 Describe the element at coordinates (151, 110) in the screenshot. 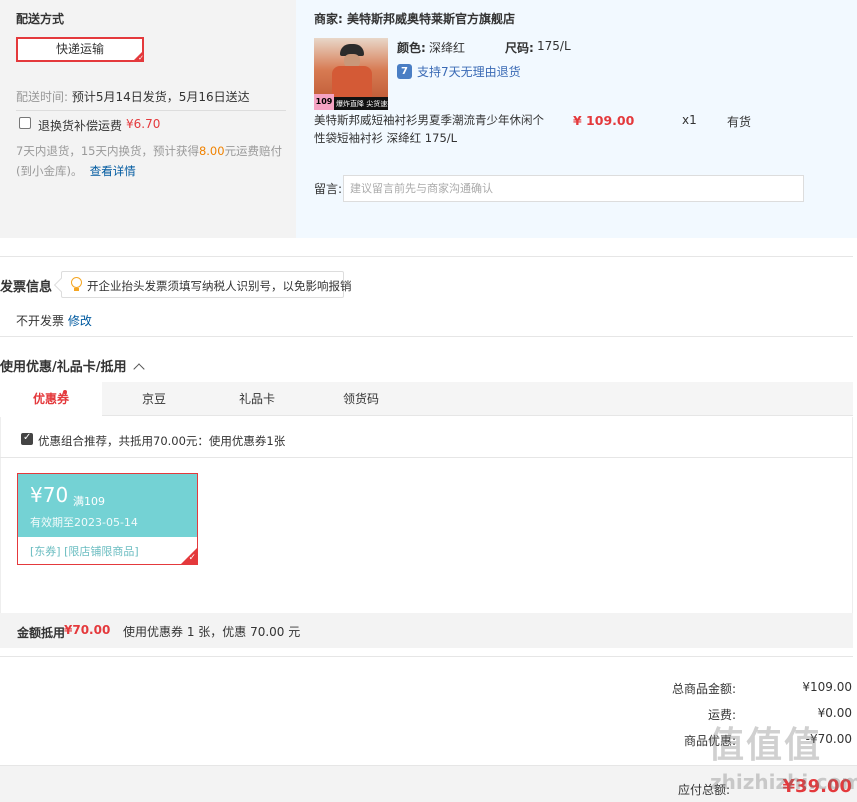

I see `shipping-divider` at that location.